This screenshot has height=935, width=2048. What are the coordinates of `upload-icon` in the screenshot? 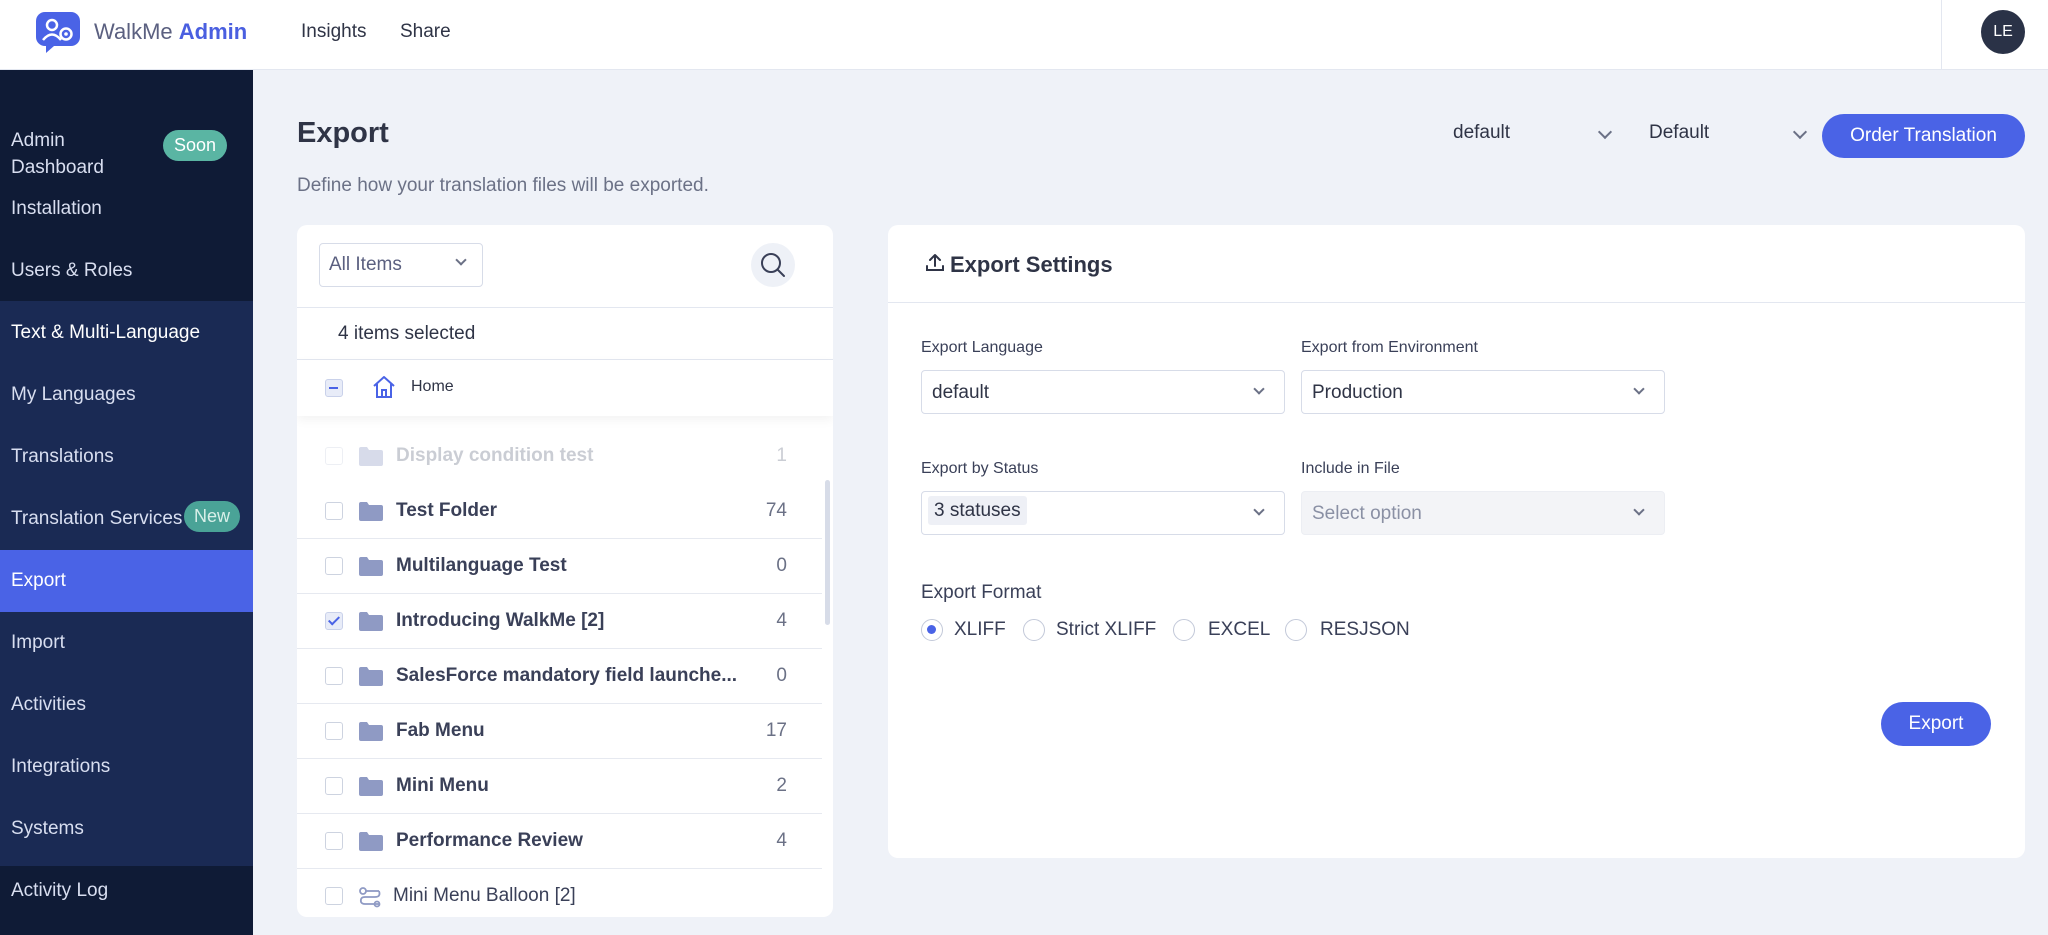 It's located at (935, 262).